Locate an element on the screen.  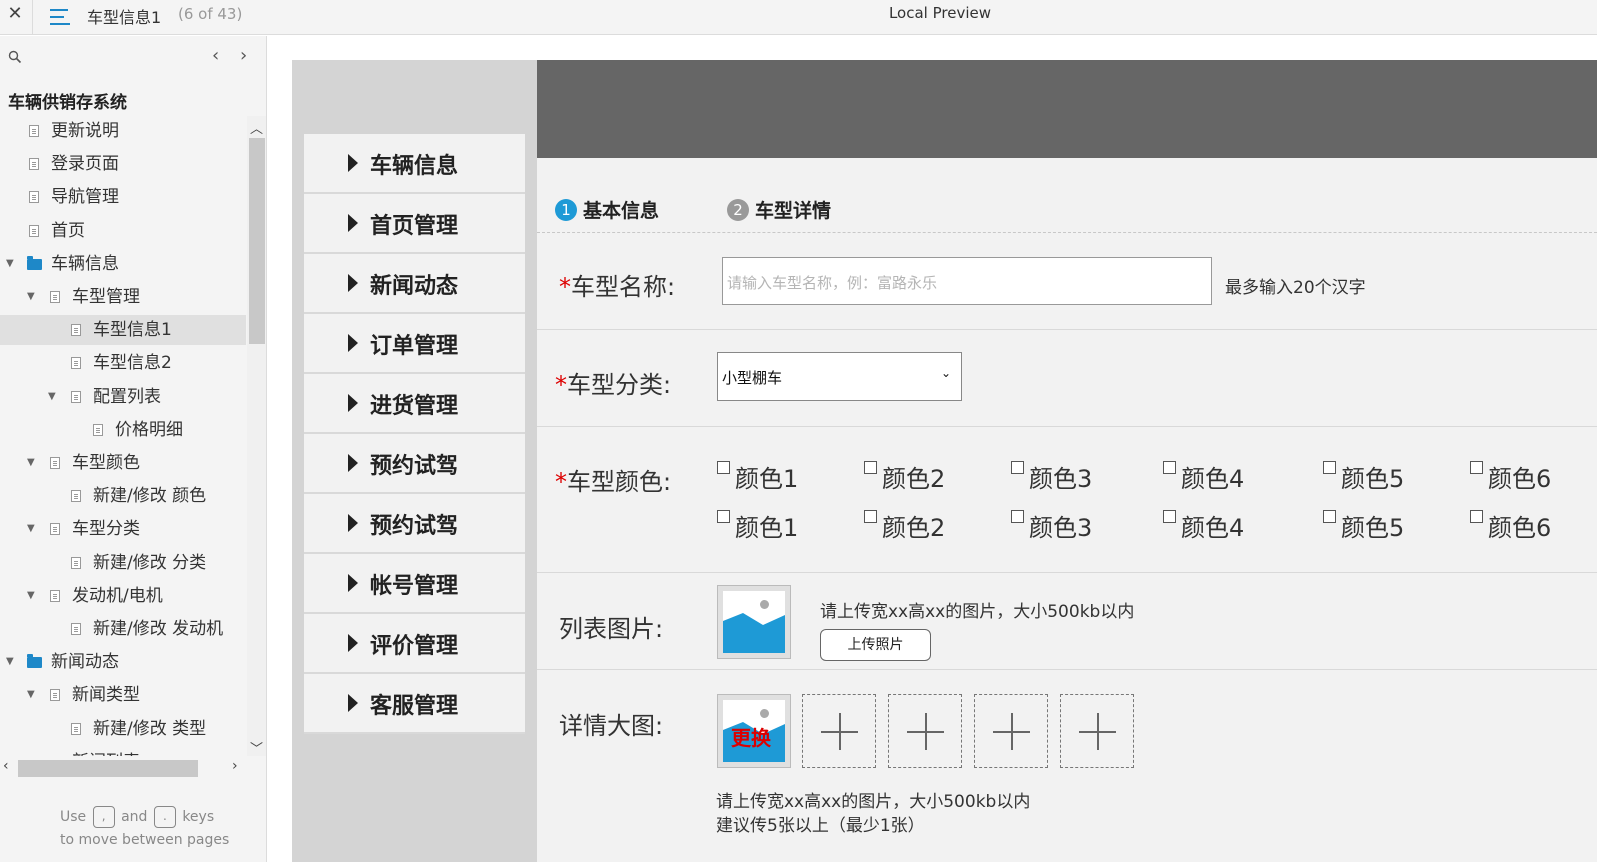
sitemap-folder: ▼ 车辆信息 is located at coordinates (123, 264).